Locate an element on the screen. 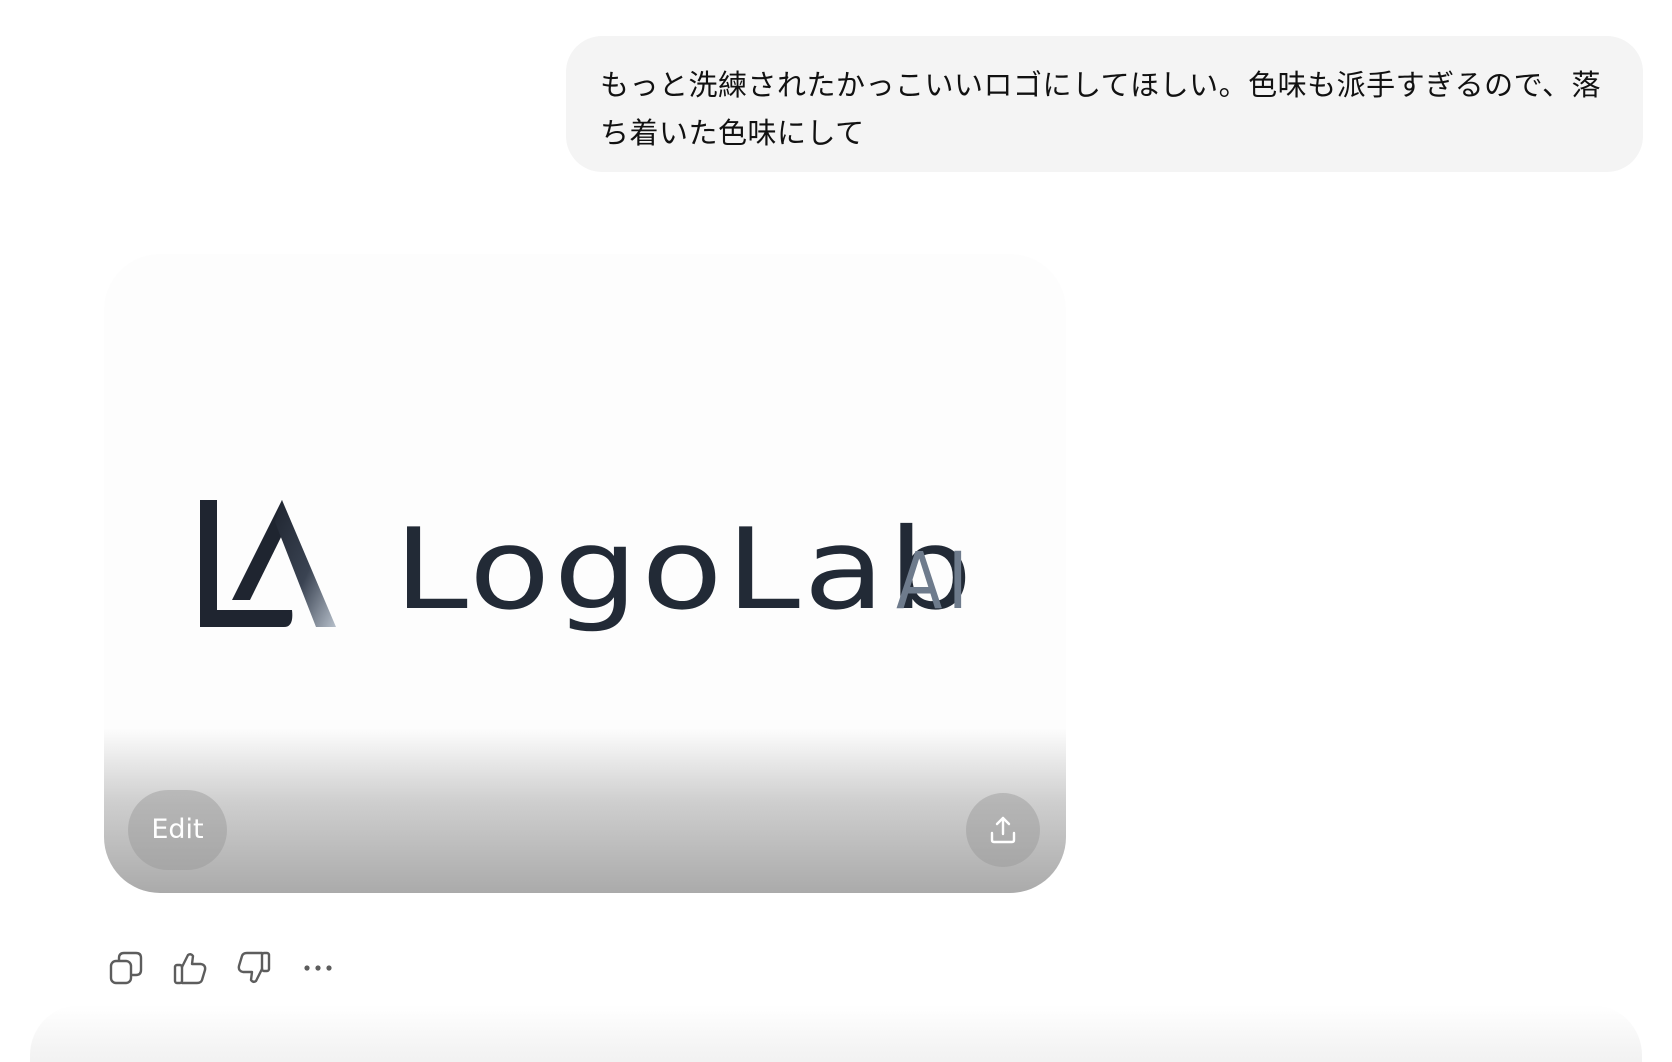 The width and height of the screenshot is (1672, 1062). thumbs-down-button is located at coordinates (254, 968).